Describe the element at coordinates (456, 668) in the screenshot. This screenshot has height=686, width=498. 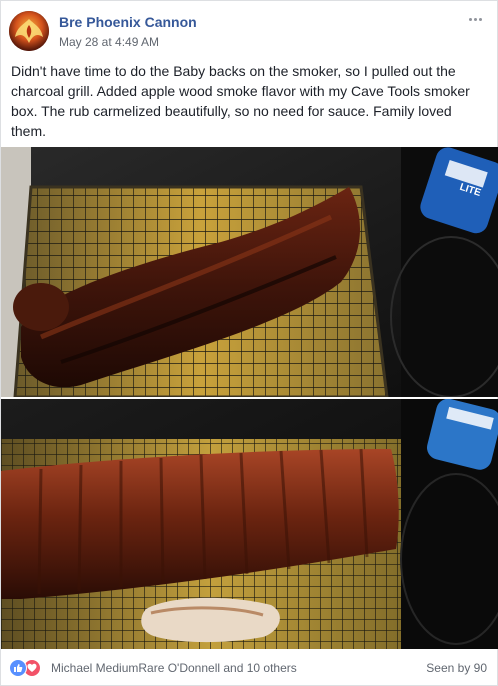
I see `seen-by-count: Seen by 90` at that location.